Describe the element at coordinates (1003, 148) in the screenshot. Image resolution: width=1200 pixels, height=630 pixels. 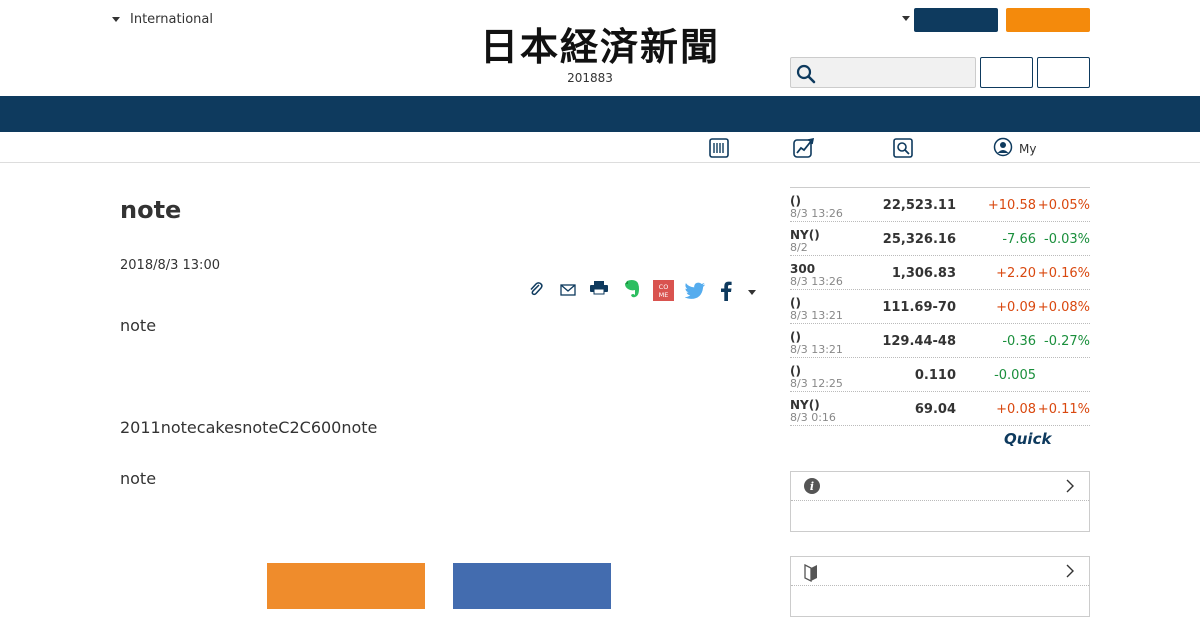
I see `user-icon` at that location.